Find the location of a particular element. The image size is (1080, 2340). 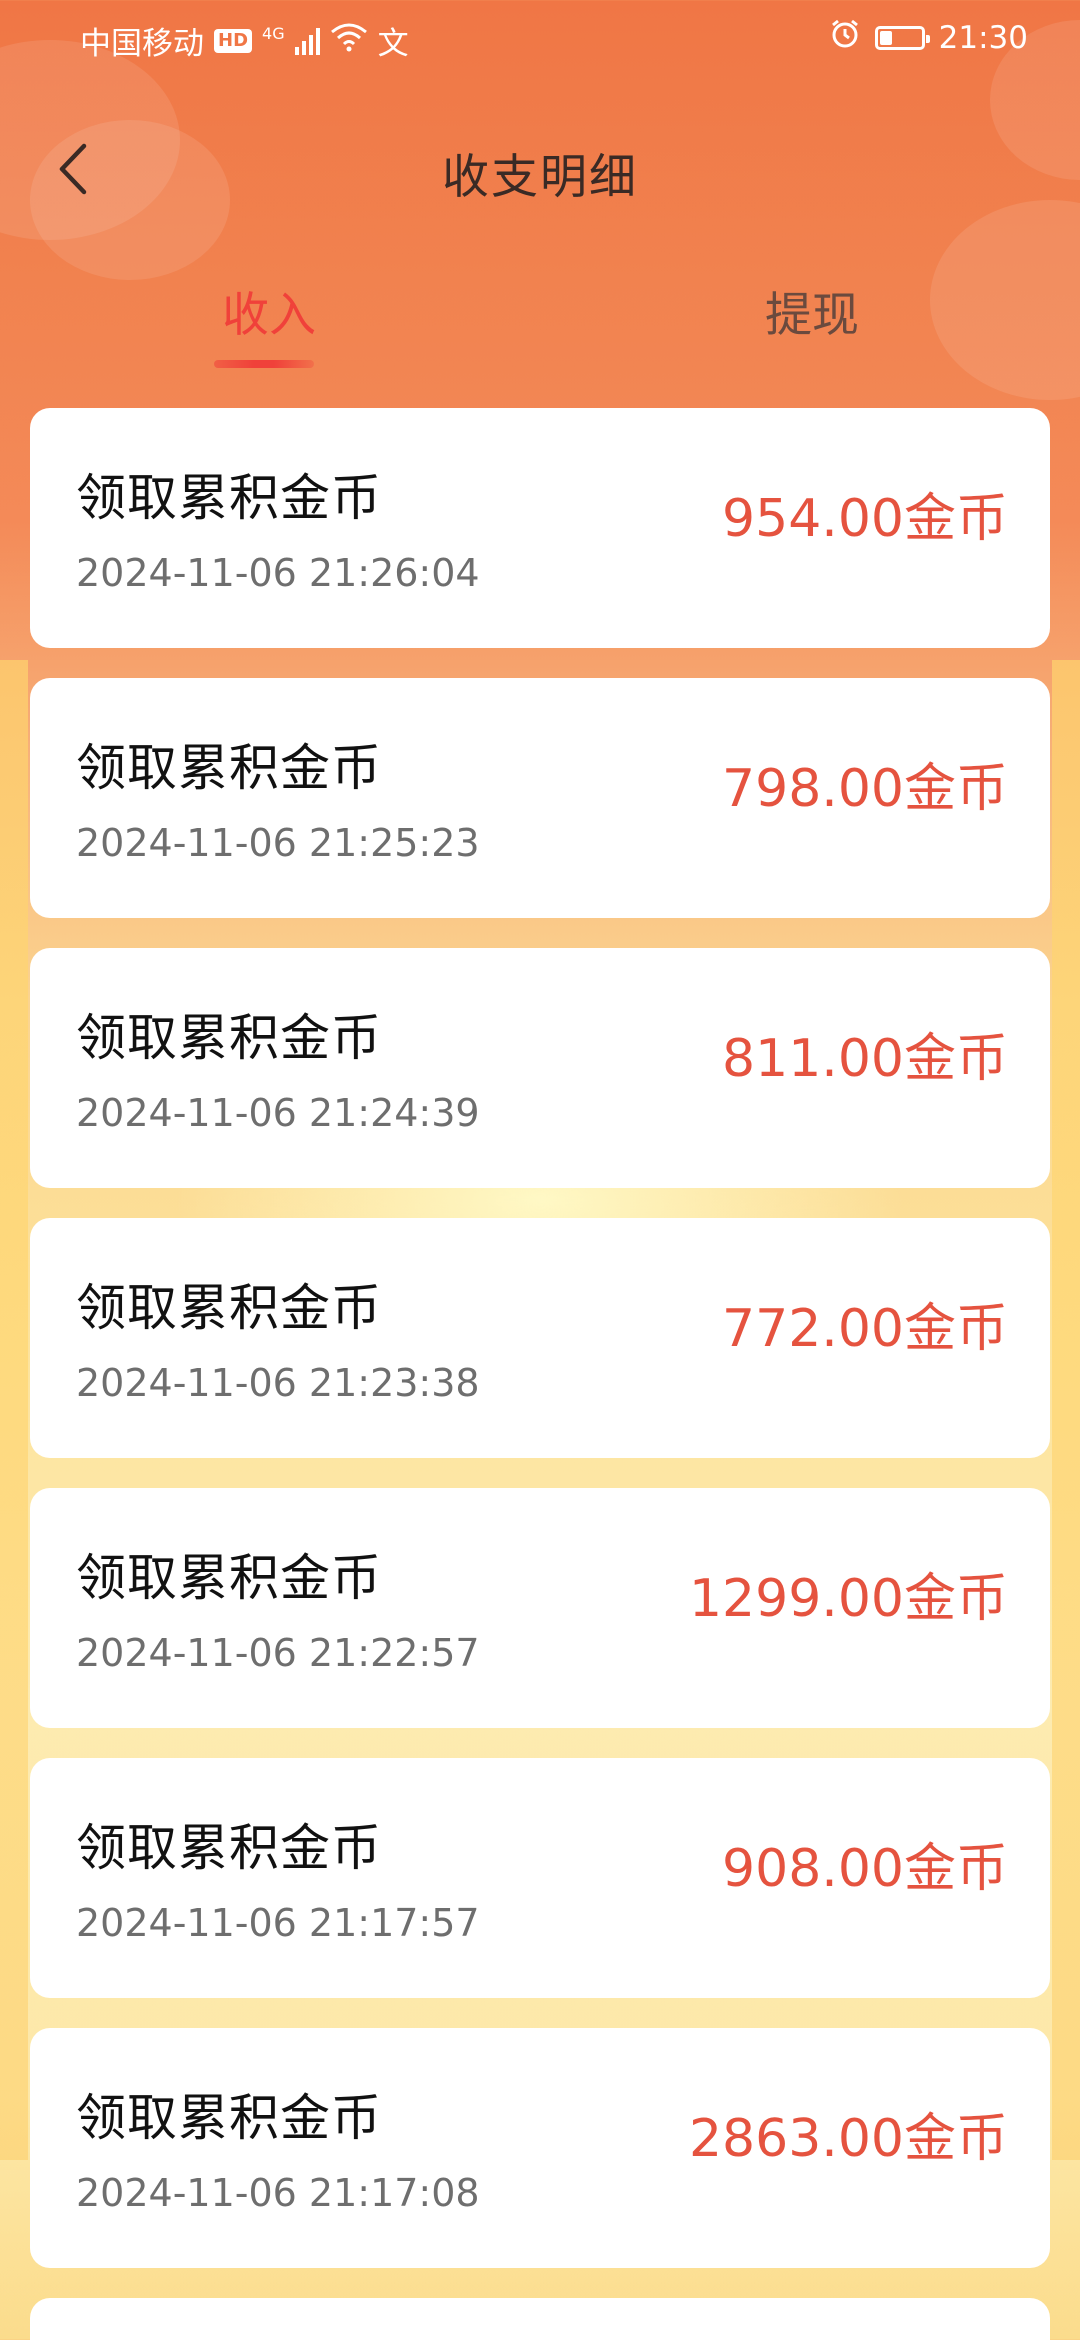

record-amount: 1299.00金币 is located at coordinates (848, 1599).